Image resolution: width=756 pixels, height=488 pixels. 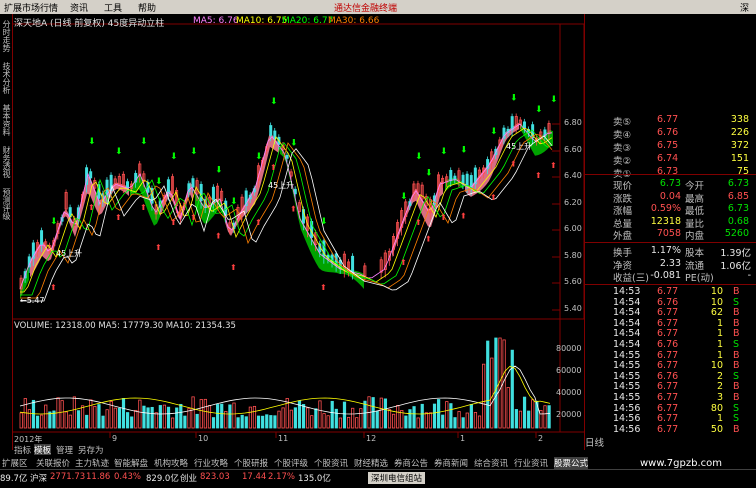 What do you see at coordinates (573, 202) in the screenshot?
I see `price-tick: 6.20` at bounding box center [573, 202].